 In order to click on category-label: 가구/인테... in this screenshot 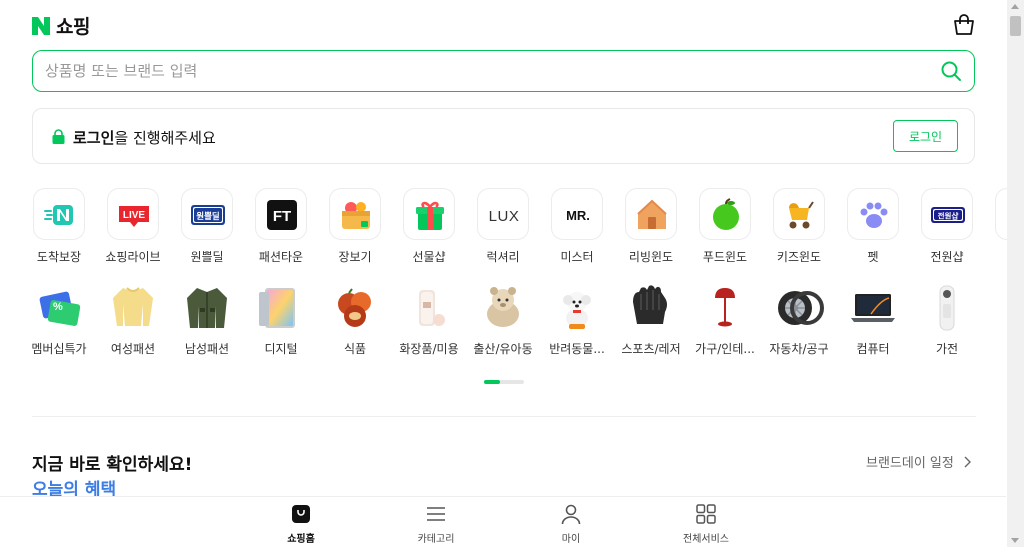, I will do `click(725, 349)`.